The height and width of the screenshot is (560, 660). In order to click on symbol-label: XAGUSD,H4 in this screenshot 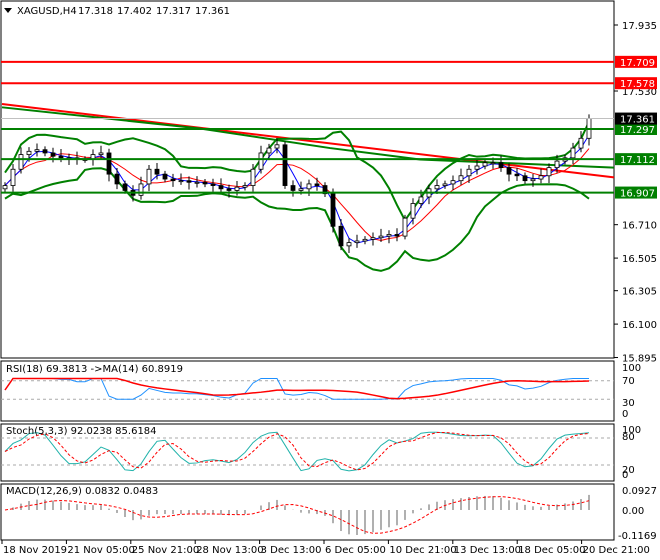, I will do `click(47, 11)`.